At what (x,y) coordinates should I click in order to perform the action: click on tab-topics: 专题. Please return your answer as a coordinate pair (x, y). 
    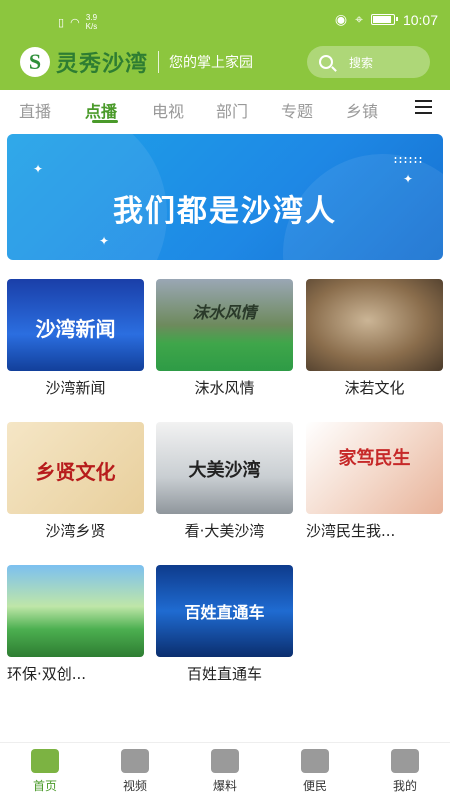
    Looking at the image, I should click on (297, 110).